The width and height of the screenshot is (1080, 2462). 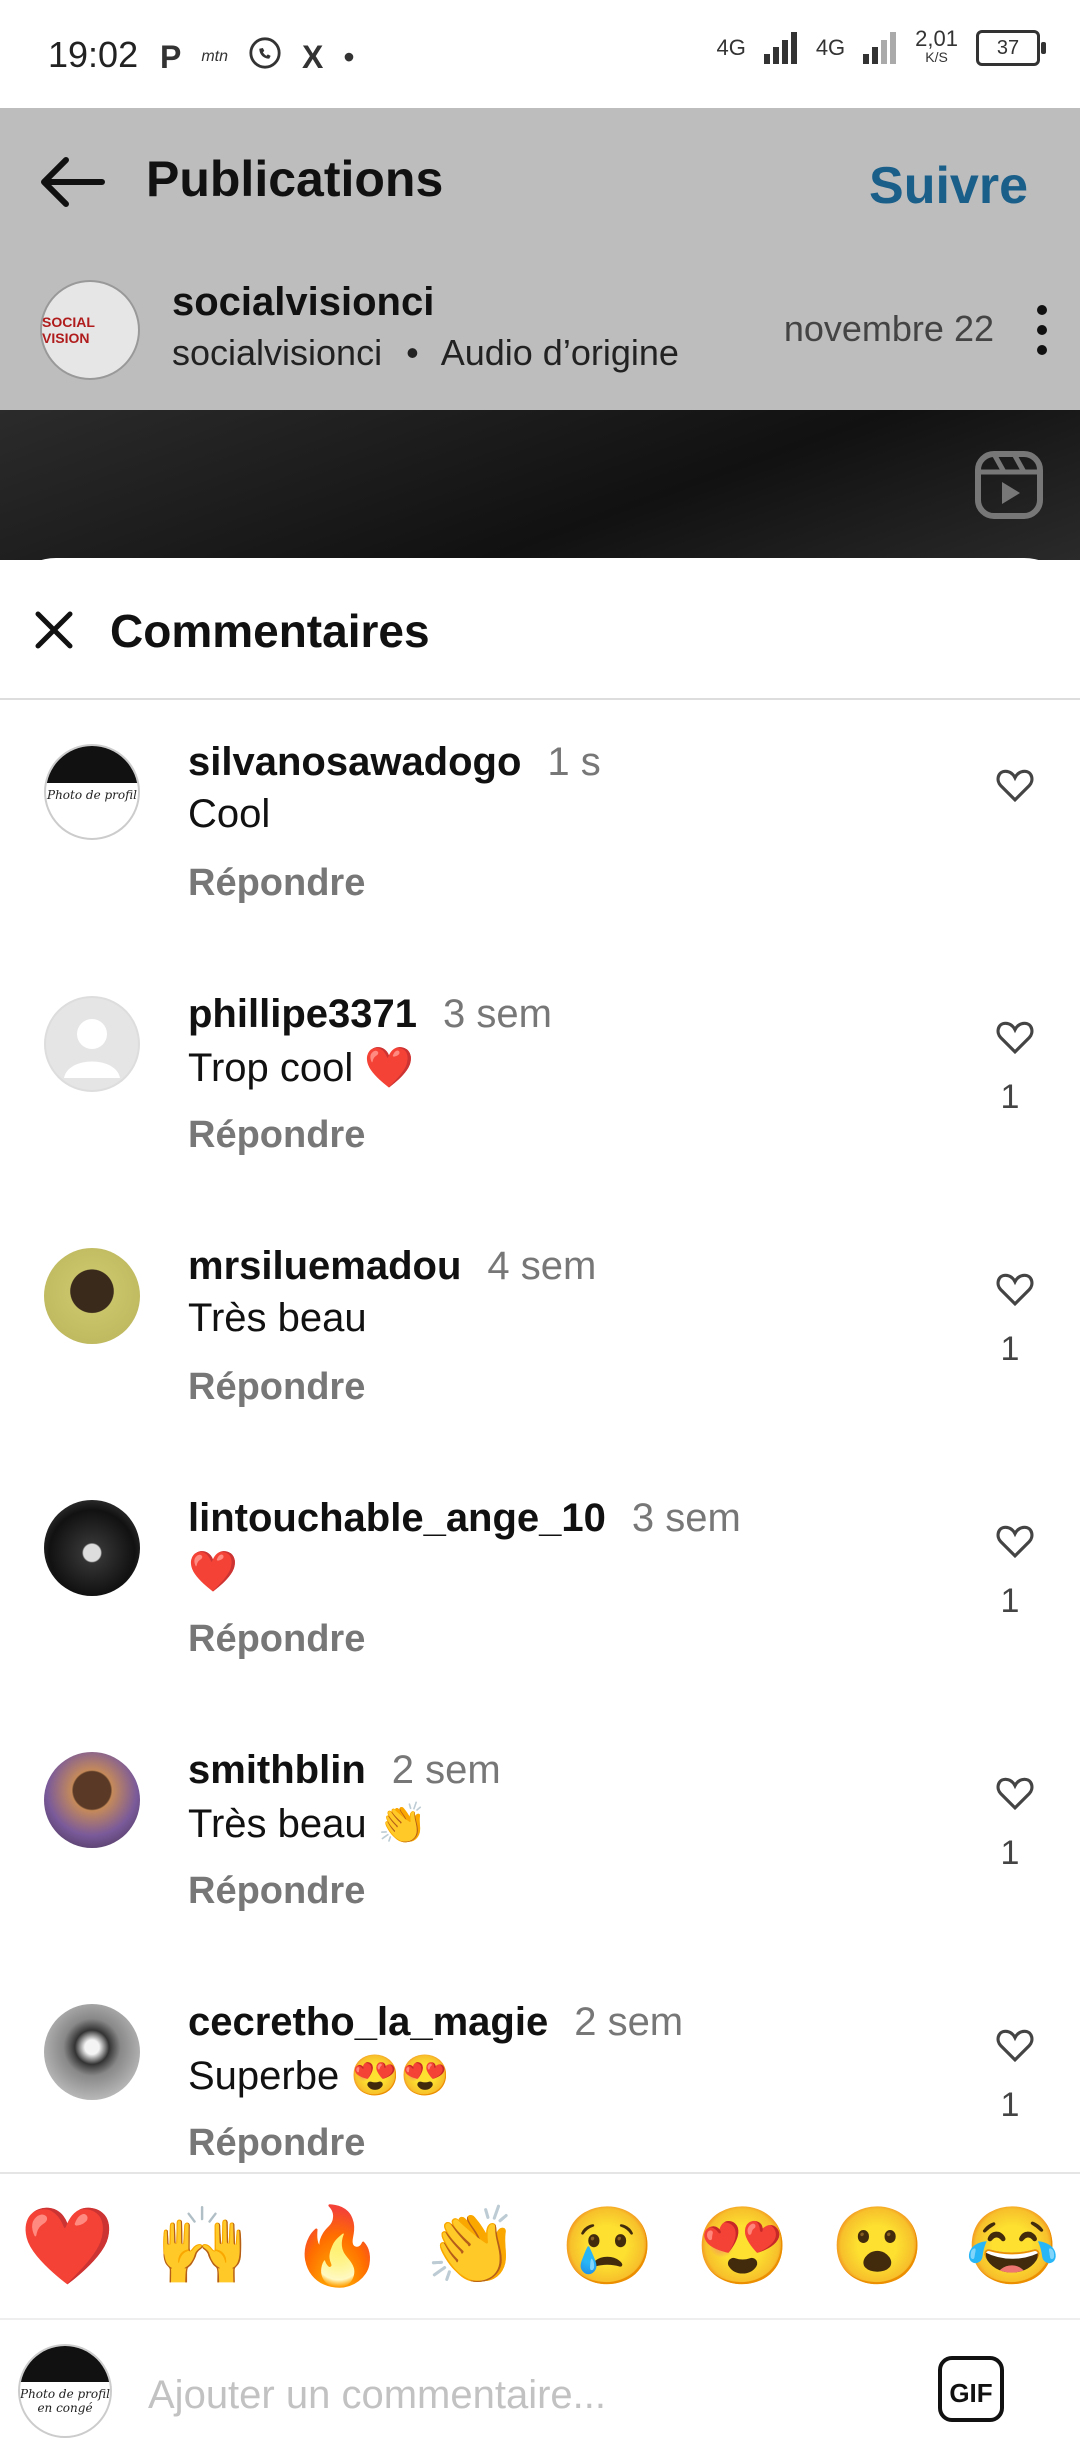 I want to click on signal-1-icon, so click(x=780, y=48).